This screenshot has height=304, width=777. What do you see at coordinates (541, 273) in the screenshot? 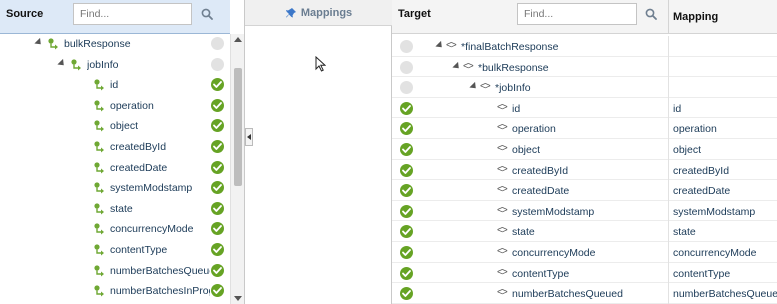
I see `target-element-label: contentType` at bounding box center [541, 273].